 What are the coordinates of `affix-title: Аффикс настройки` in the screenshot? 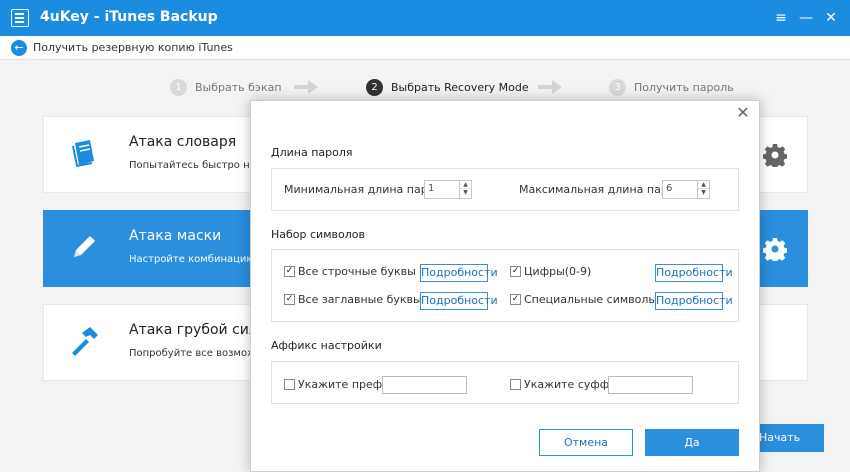 It's located at (326, 345).